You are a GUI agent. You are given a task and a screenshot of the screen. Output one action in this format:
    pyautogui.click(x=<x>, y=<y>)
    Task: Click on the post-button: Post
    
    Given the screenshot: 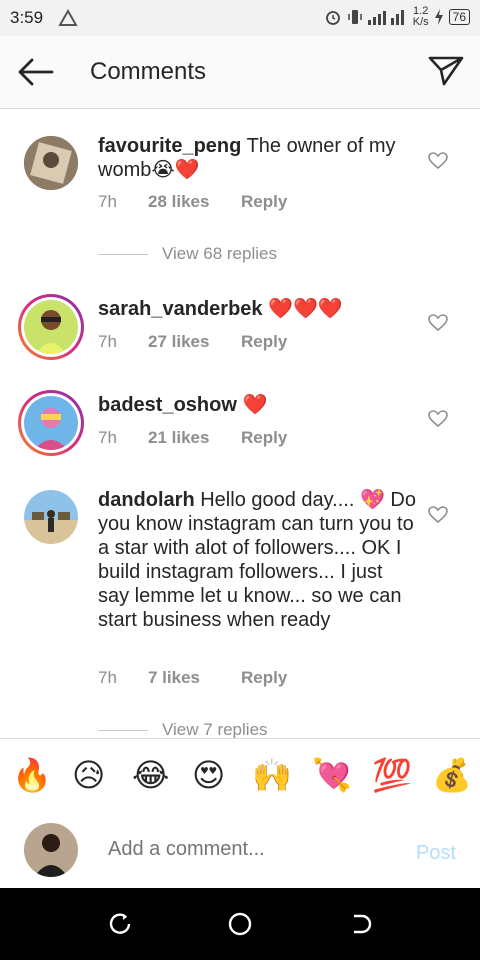 What is the action you would take?
    pyautogui.click(x=436, y=853)
    